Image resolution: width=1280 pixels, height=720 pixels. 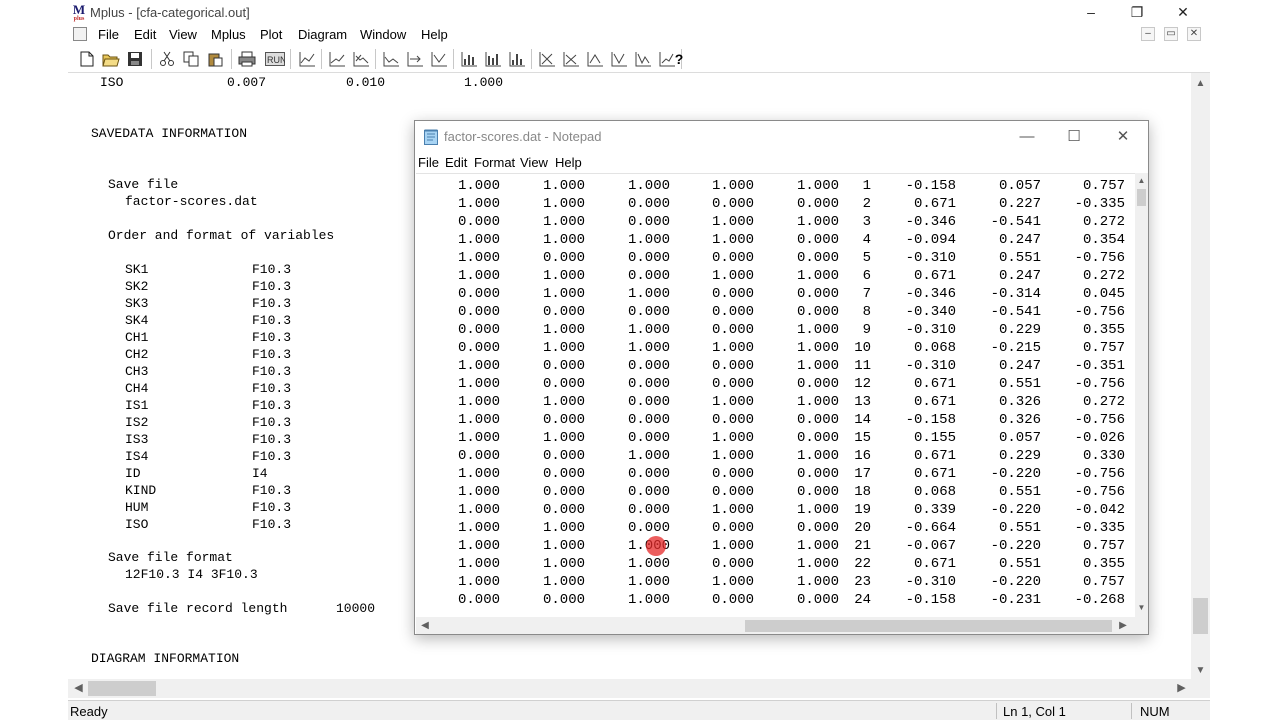 What do you see at coordinates (133, 473) in the screenshot?
I see `variable-name: ID` at bounding box center [133, 473].